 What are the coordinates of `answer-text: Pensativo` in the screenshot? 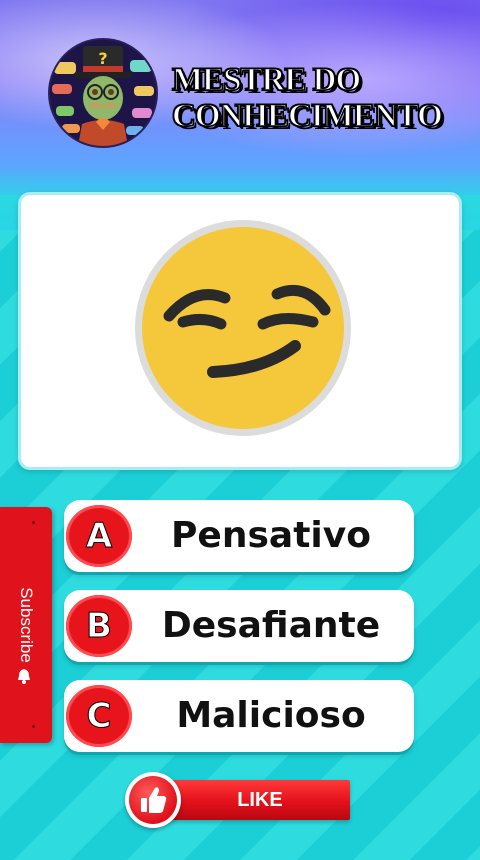 It's located at (271, 535).